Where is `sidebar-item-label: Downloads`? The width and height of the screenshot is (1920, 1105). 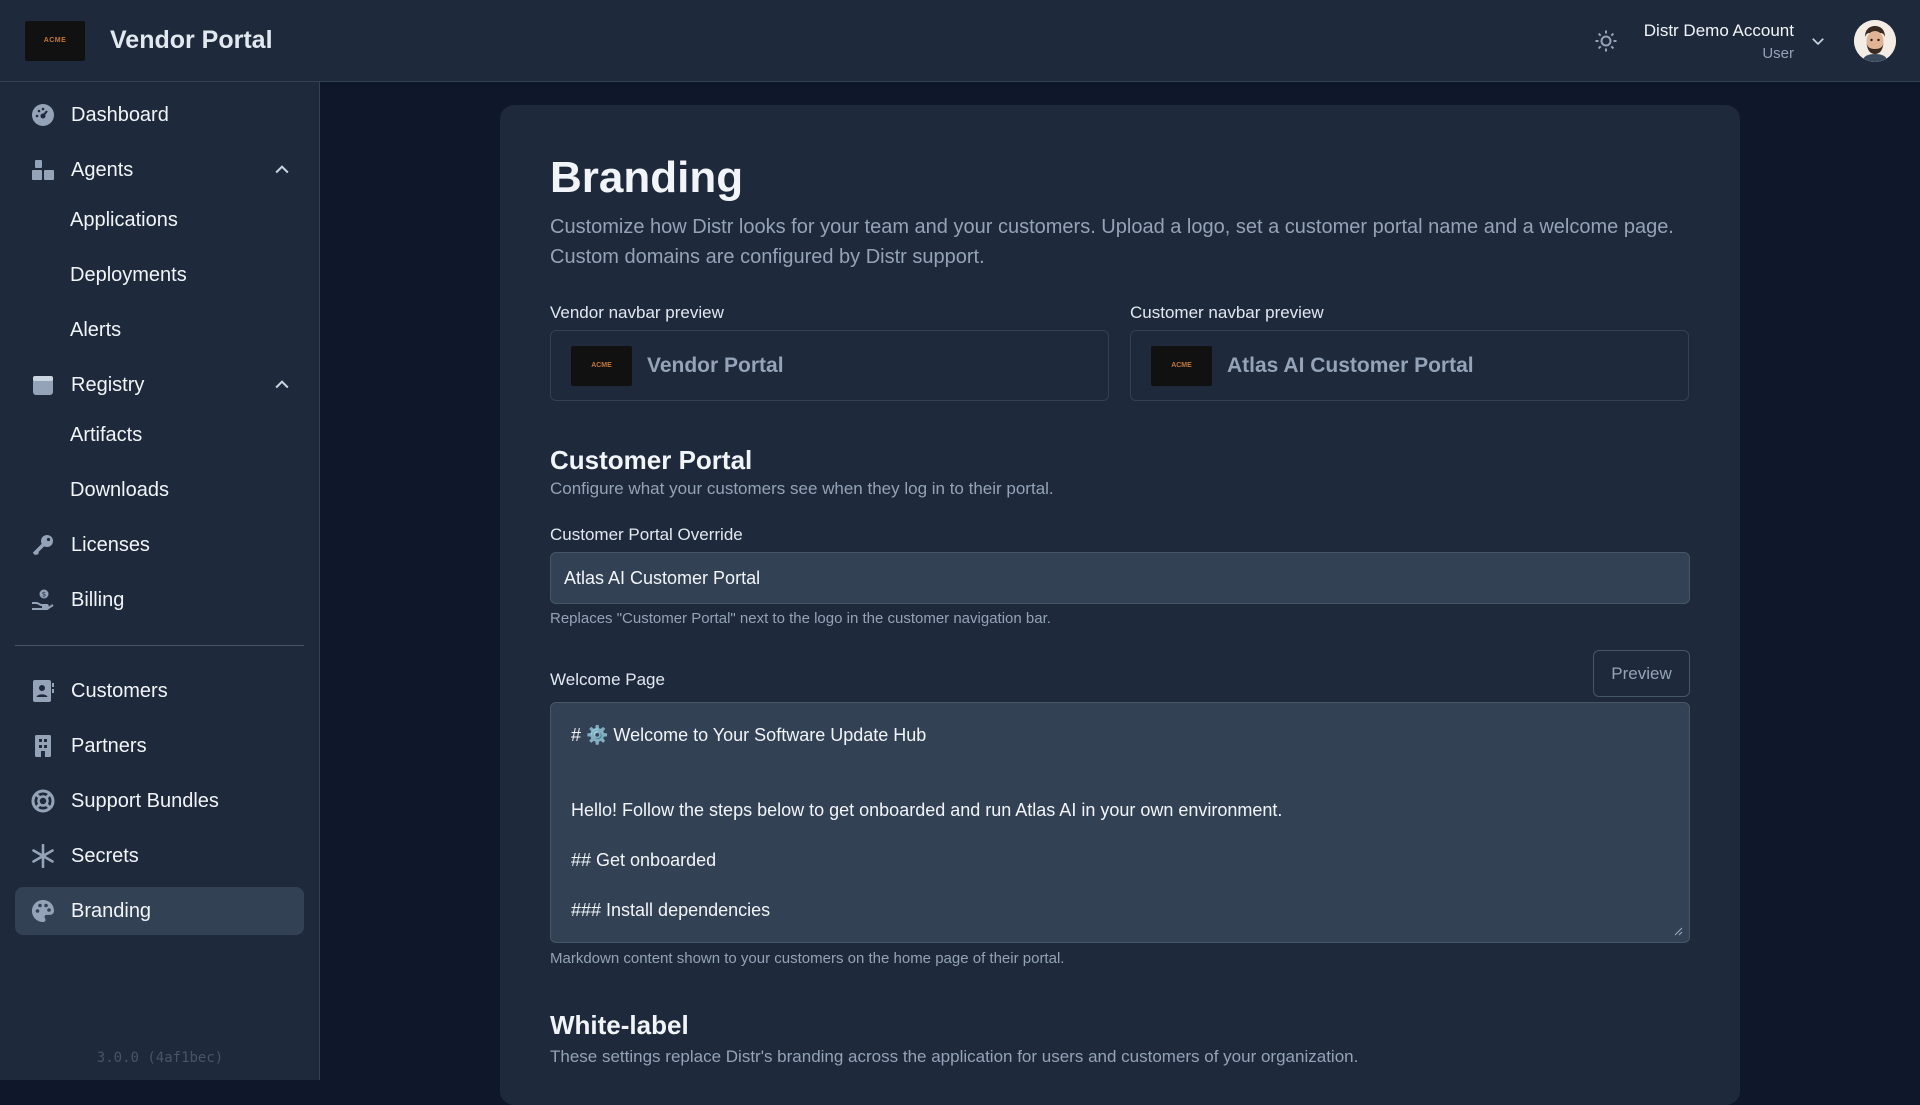 sidebar-item-label: Downloads is located at coordinates (119, 489).